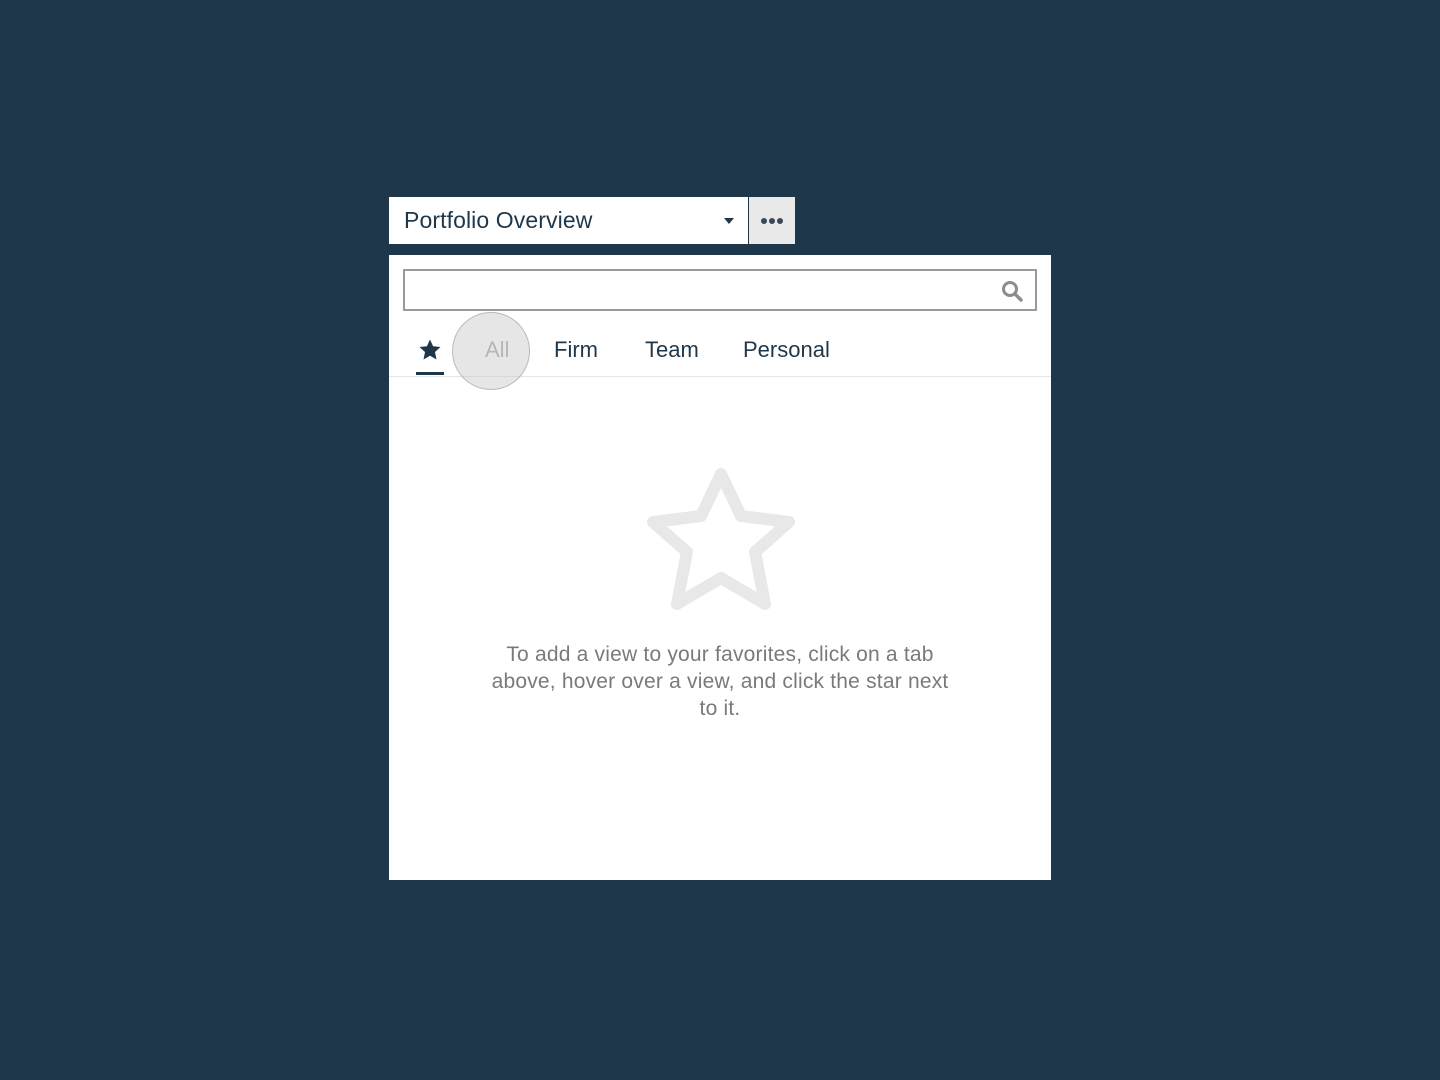 The height and width of the screenshot is (1080, 1440). I want to click on tab-team: Team, so click(672, 350).